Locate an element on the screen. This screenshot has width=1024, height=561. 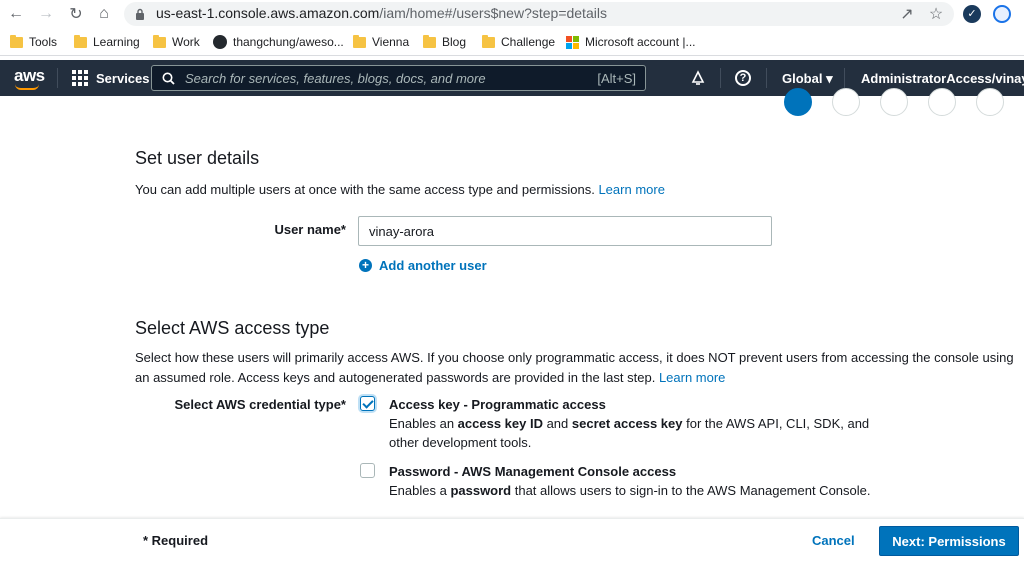
section-title-user-details: Set user details is located at coordinates (197, 158).